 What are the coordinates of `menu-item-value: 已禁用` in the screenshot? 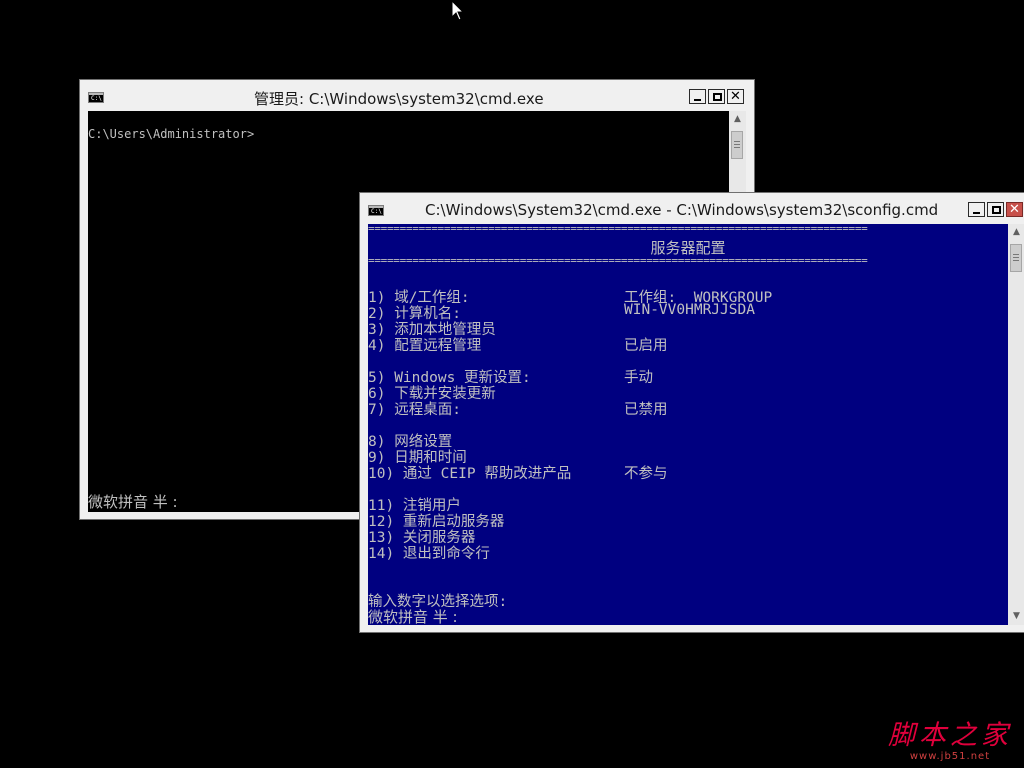 It's located at (646, 410).